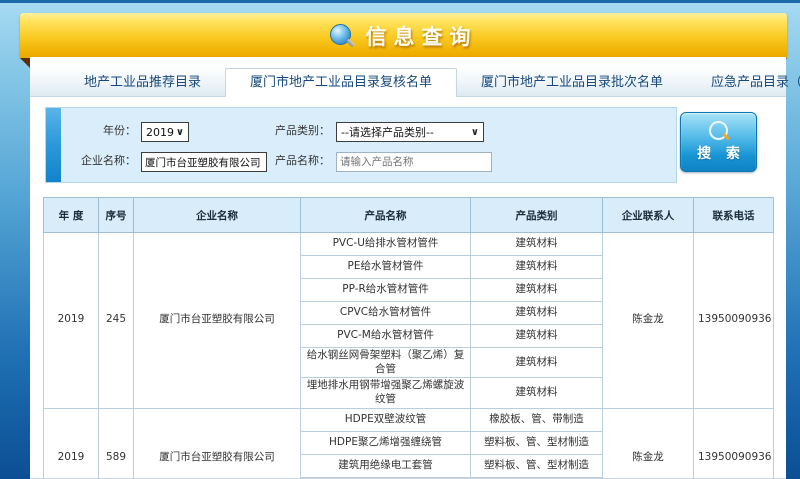  What do you see at coordinates (25, 63) in the screenshot?
I see `ribbon-fold-left` at bounding box center [25, 63].